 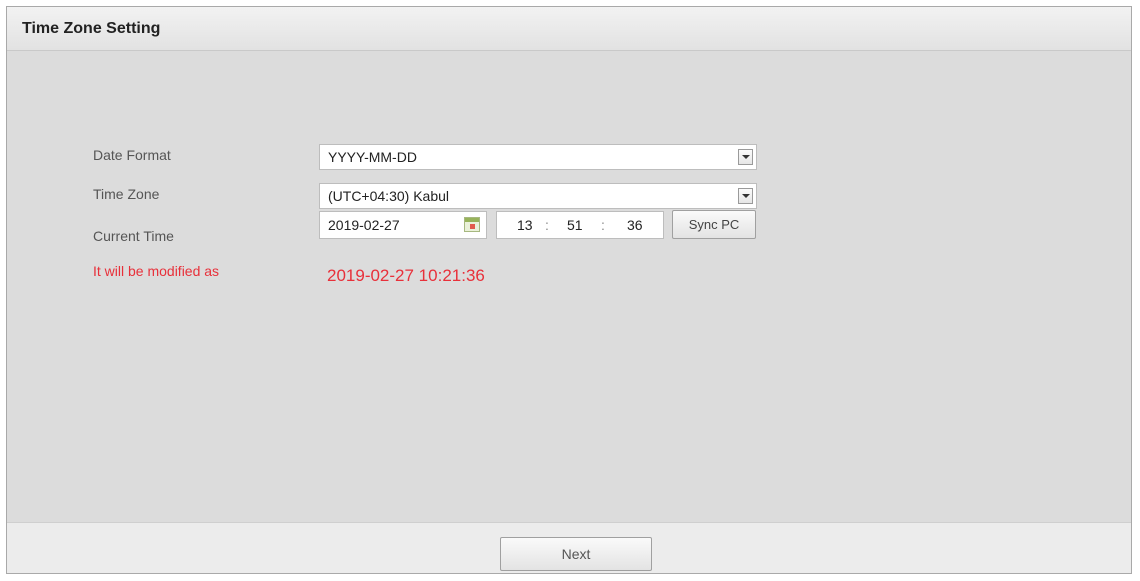 I want to click on time-zone-value: (UTC+04:30) Kabul, so click(x=389, y=196).